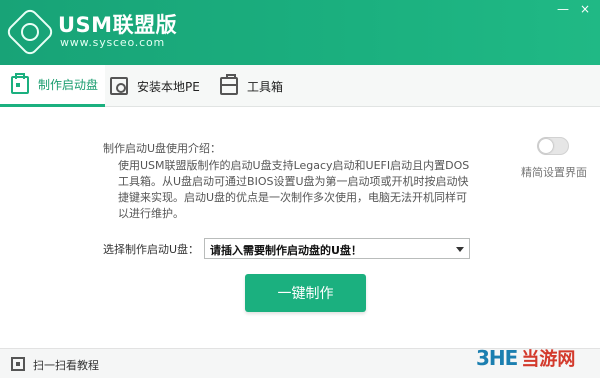 The image size is (600, 378). Describe the element at coordinates (286, 250) in the screenshot. I see `usb-drive-select-value: 请插入需要制作启动盘的U盘！` at that location.